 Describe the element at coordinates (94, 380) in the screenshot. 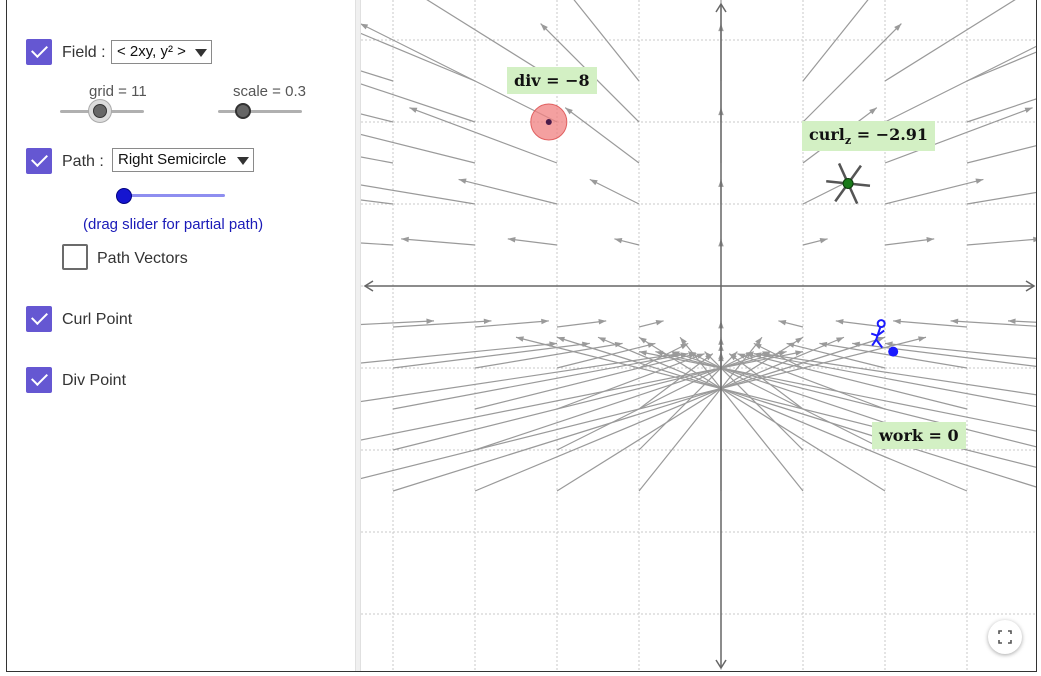

I see `div-point-label: Div Point` at that location.